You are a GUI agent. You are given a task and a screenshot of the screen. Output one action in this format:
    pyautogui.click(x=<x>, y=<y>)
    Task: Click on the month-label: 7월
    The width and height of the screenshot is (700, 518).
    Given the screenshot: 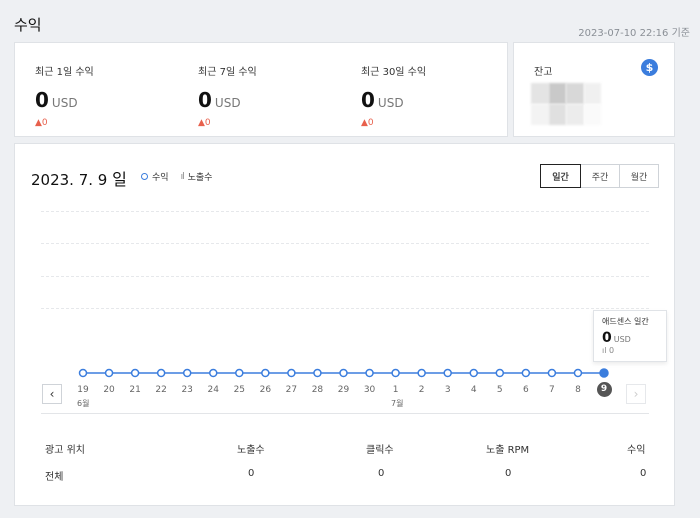 What is the action you would take?
    pyautogui.click(x=397, y=403)
    